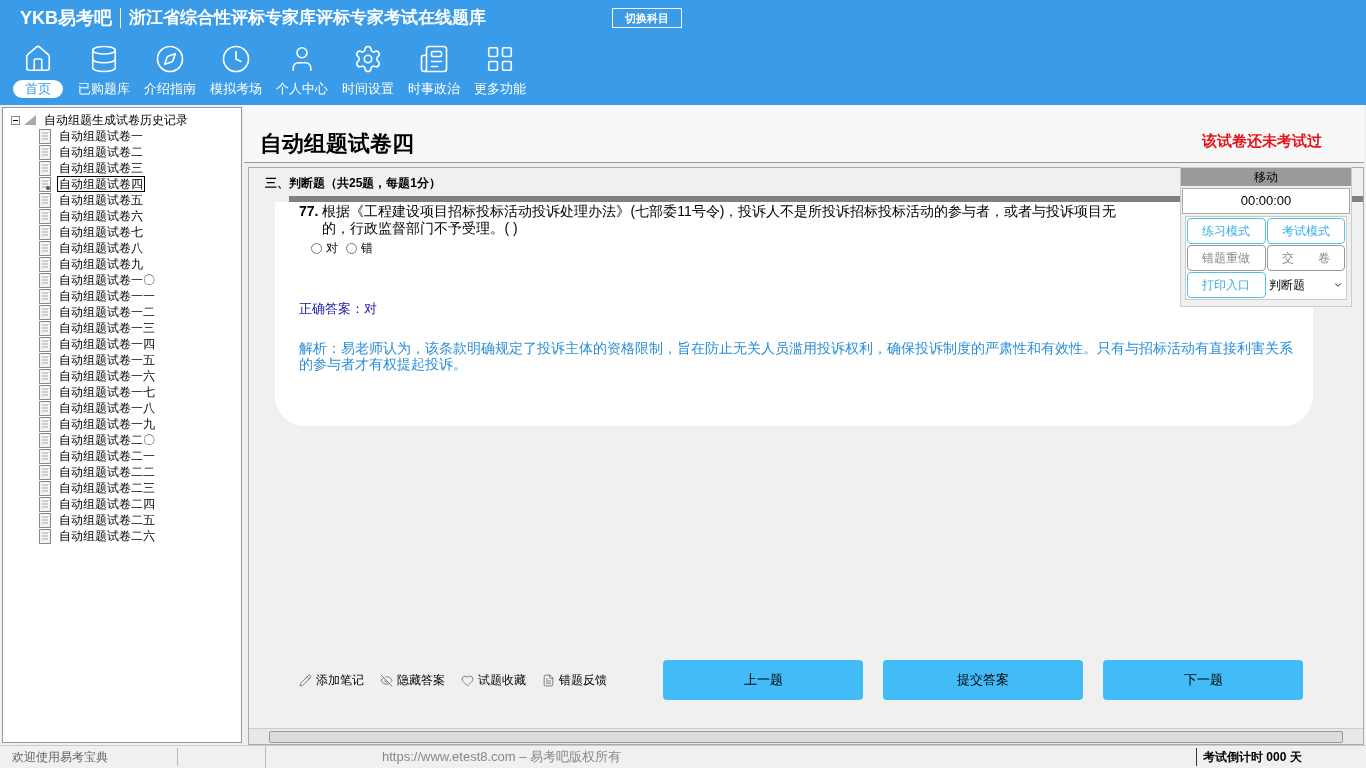 The height and width of the screenshot is (768, 1366). I want to click on tree-item: 自动组题试卷一, so click(101, 136).